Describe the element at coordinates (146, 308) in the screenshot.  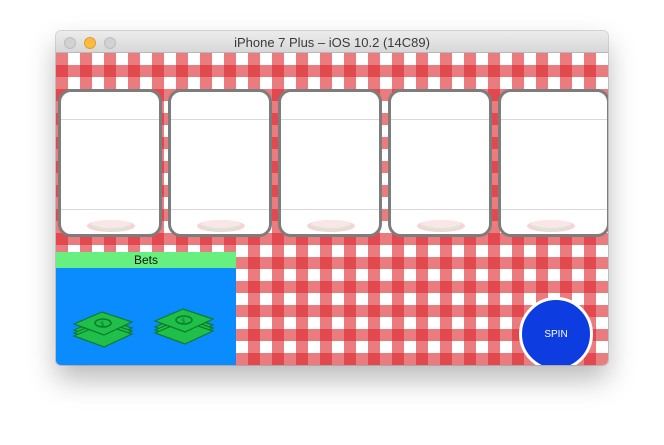
I see `bets-panel: Bets $ $` at that location.